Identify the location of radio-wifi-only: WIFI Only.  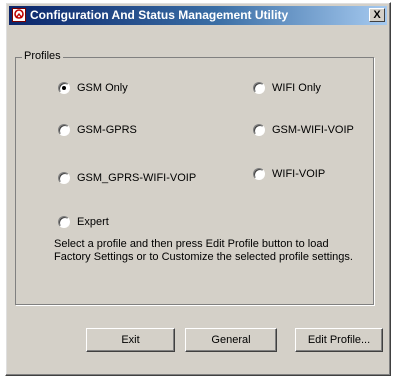
(287, 88).